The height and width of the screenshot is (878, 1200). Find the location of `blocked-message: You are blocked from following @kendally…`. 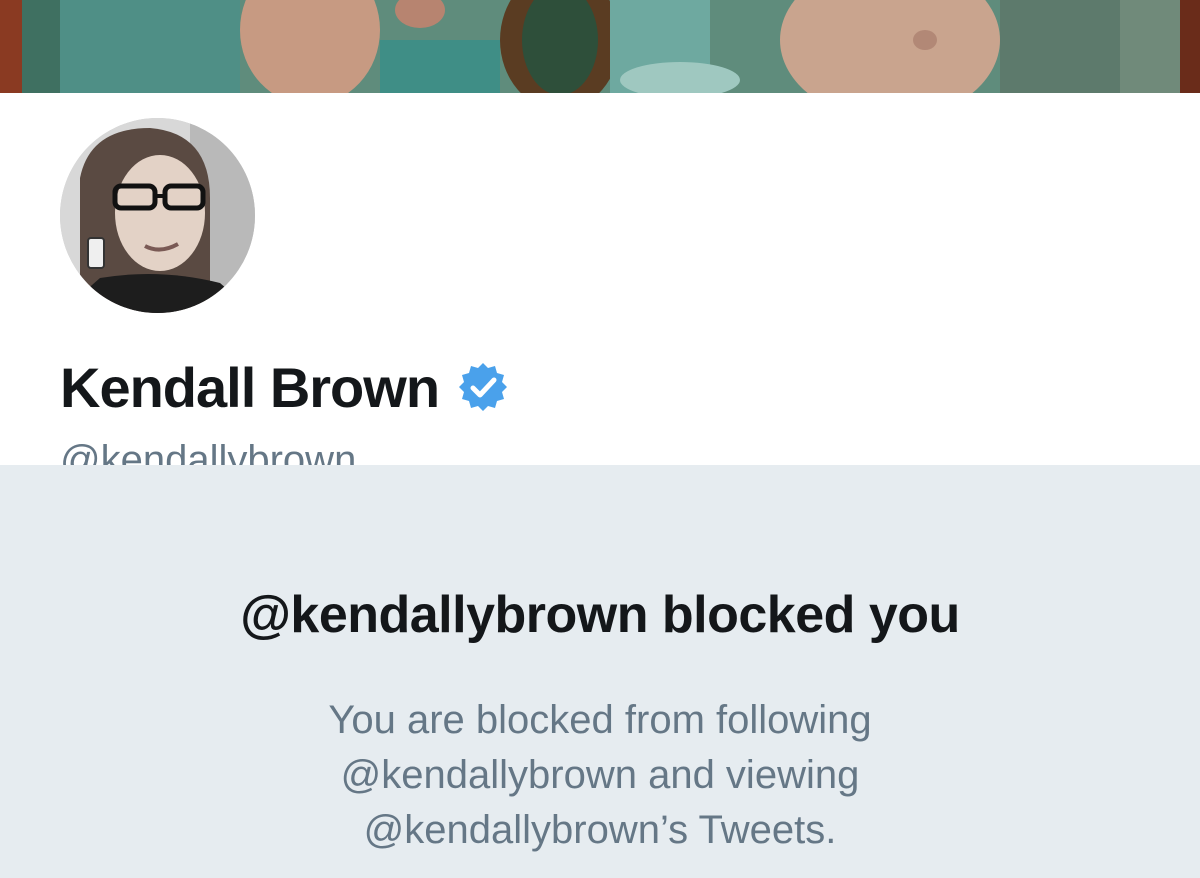

blocked-message: You are blocked from following @kendally… is located at coordinates (600, 775).